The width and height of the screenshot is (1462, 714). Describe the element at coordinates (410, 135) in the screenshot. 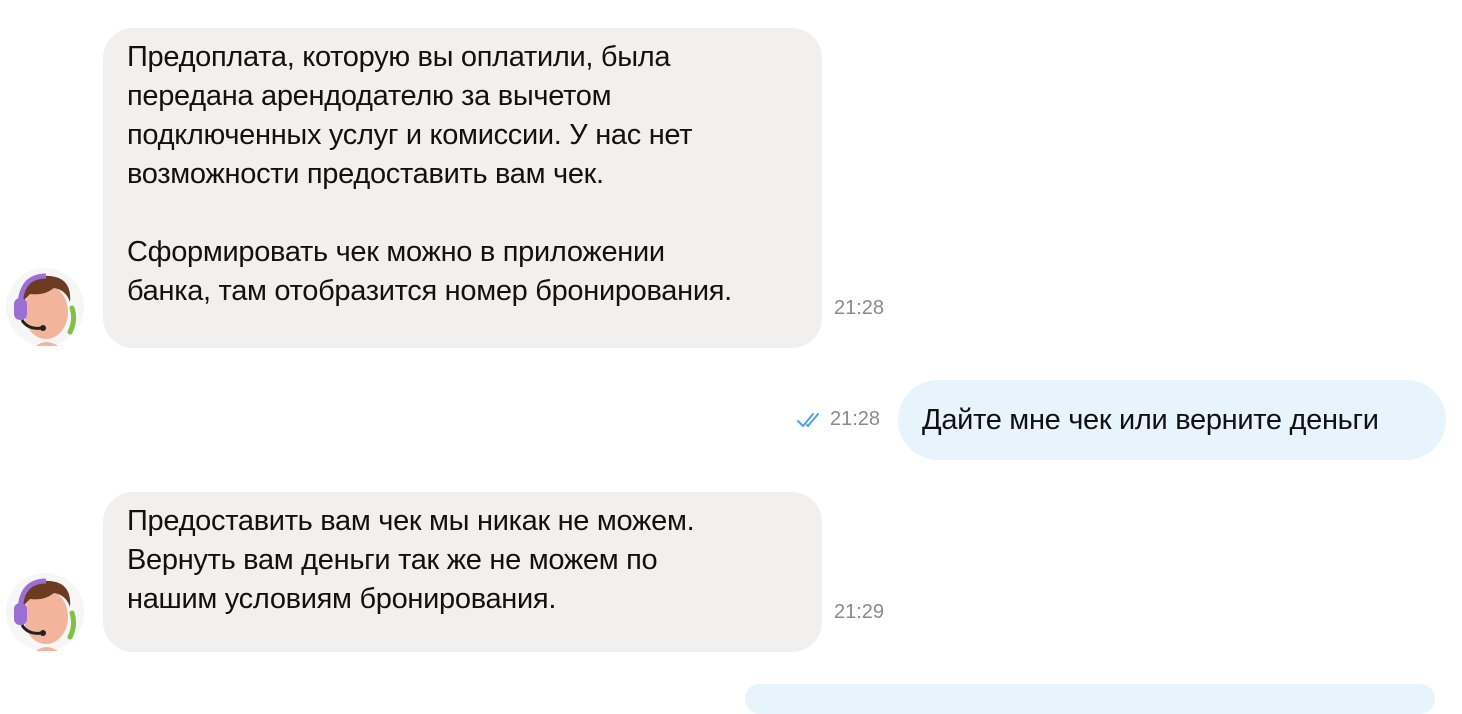

I see `message-text-line: подключенных услуг и комиссии. У нас нет` at that location.